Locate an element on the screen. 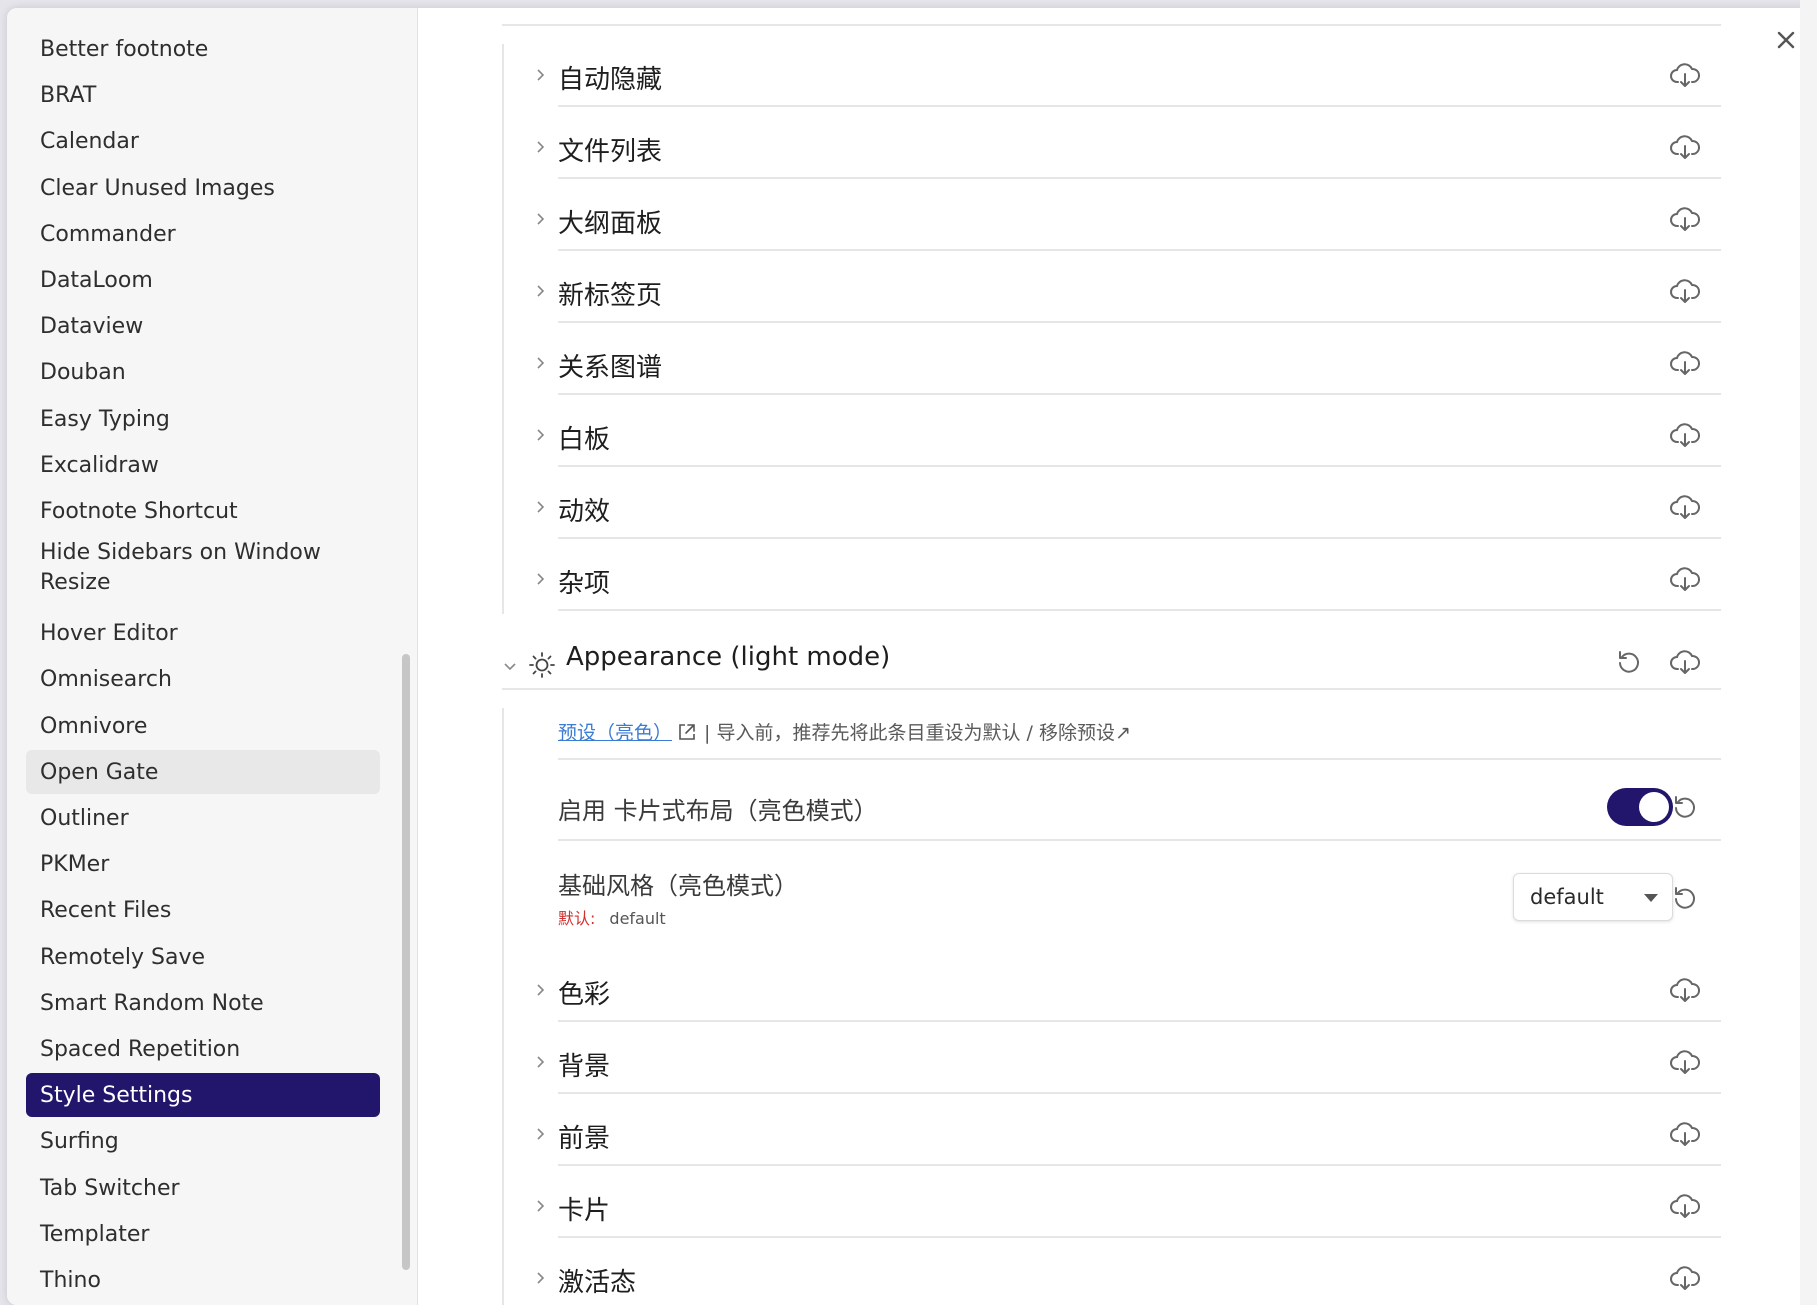 The image size is (1817, 1305). section-title: Appearance (light mode) is located at coordinates (728, 657).